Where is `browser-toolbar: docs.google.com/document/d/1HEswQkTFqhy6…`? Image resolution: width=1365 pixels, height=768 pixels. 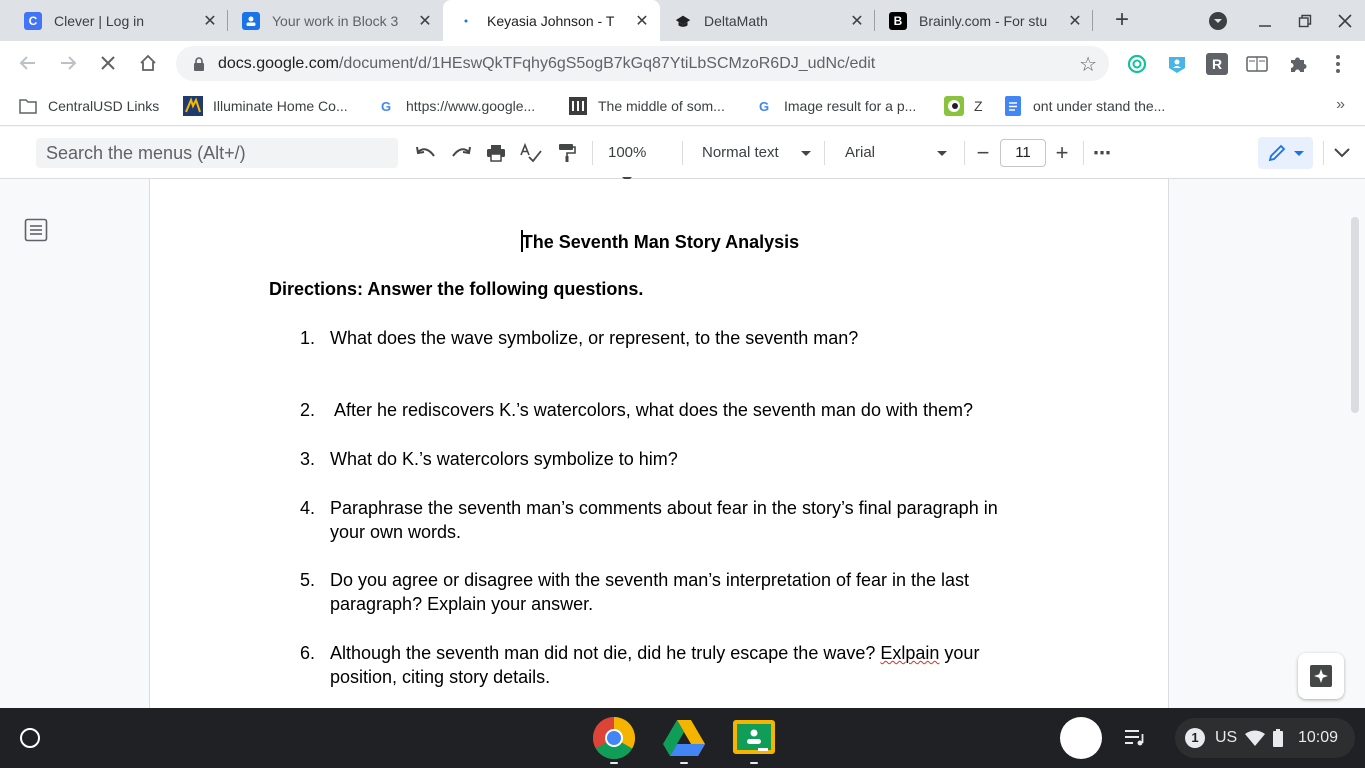 browser-toolbar: docs.google.com/document/d/1HEswQkTFqhy6… is located at coordinates (682, 63).